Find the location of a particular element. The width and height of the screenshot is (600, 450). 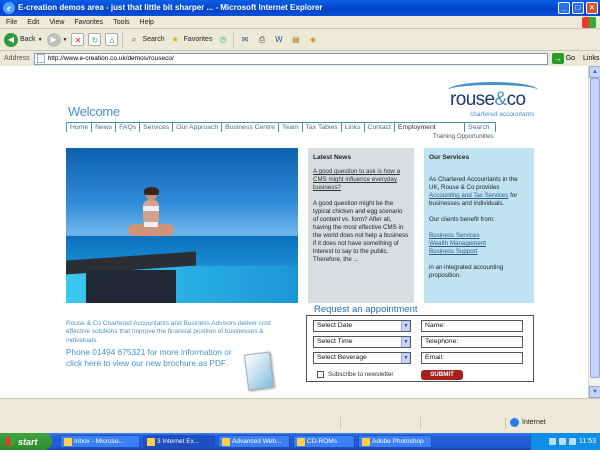

maximize-button: □ is located at coordinates (578, 8).